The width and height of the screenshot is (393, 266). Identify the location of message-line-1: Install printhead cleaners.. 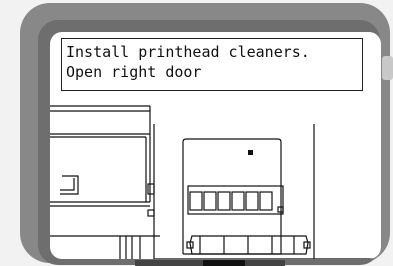
(188, 52).